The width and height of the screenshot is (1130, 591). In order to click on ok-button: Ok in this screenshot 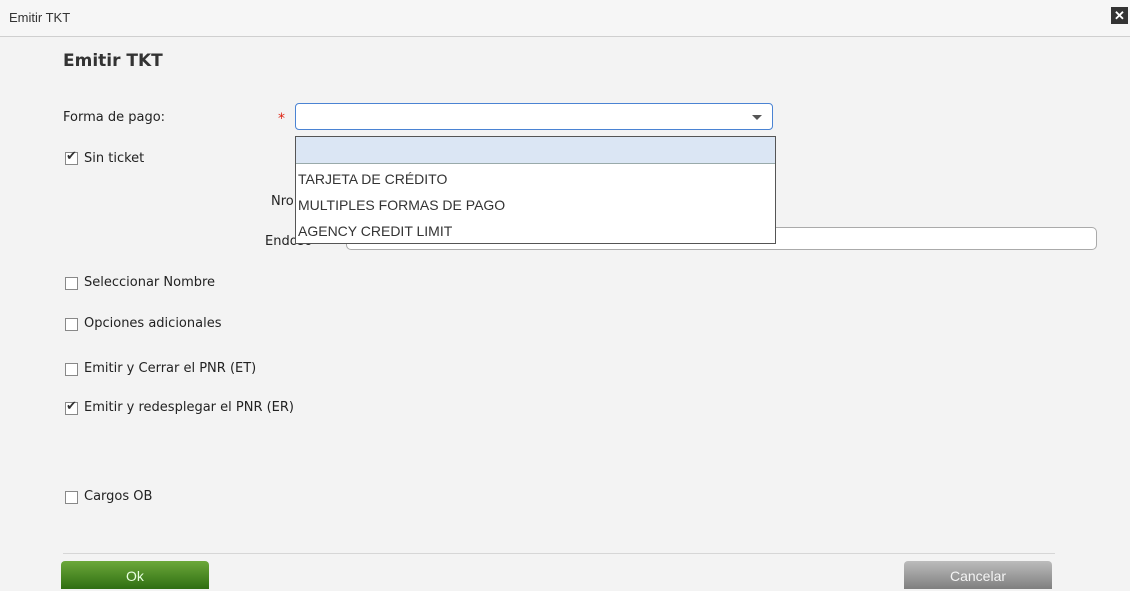, I will do `click(135, 575)`.